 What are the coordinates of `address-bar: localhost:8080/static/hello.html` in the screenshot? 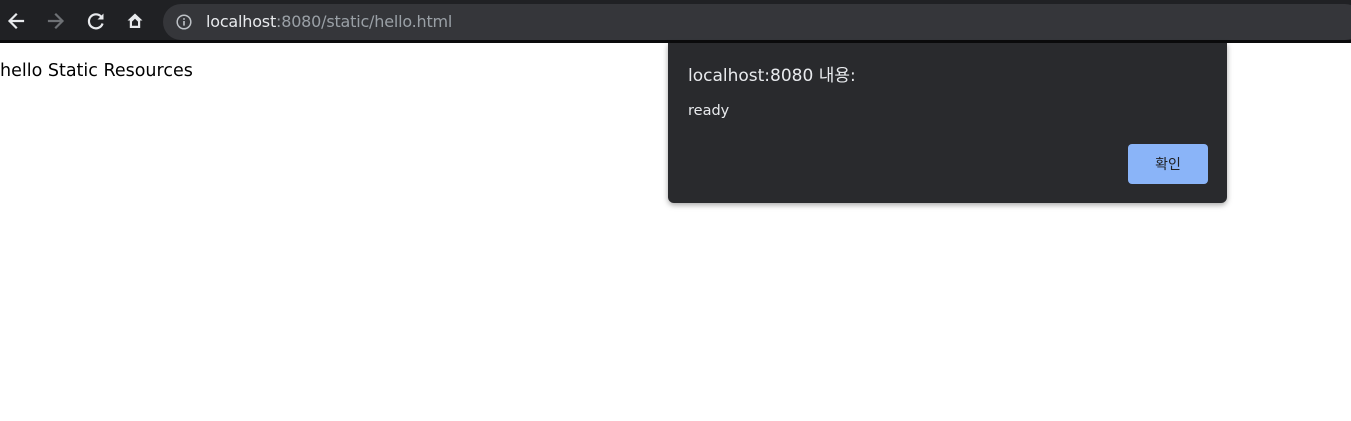 It's located at (757, 22).